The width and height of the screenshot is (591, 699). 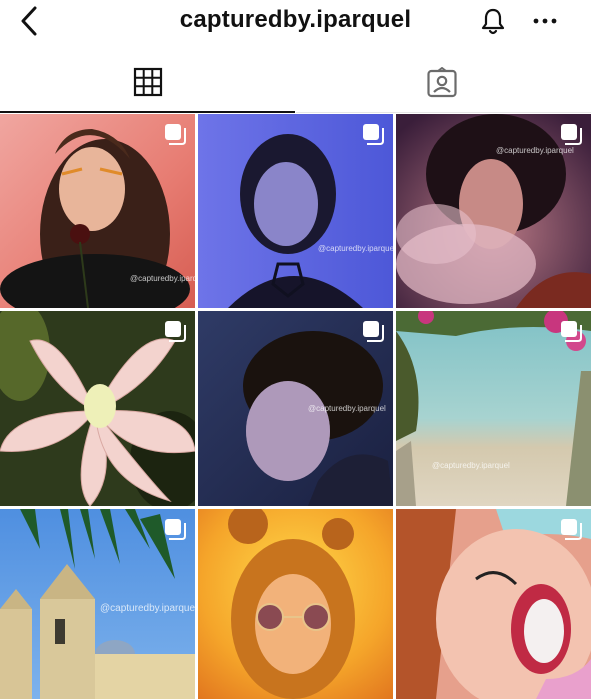 I want to click on bell-icon, so click(x=493, y=21).